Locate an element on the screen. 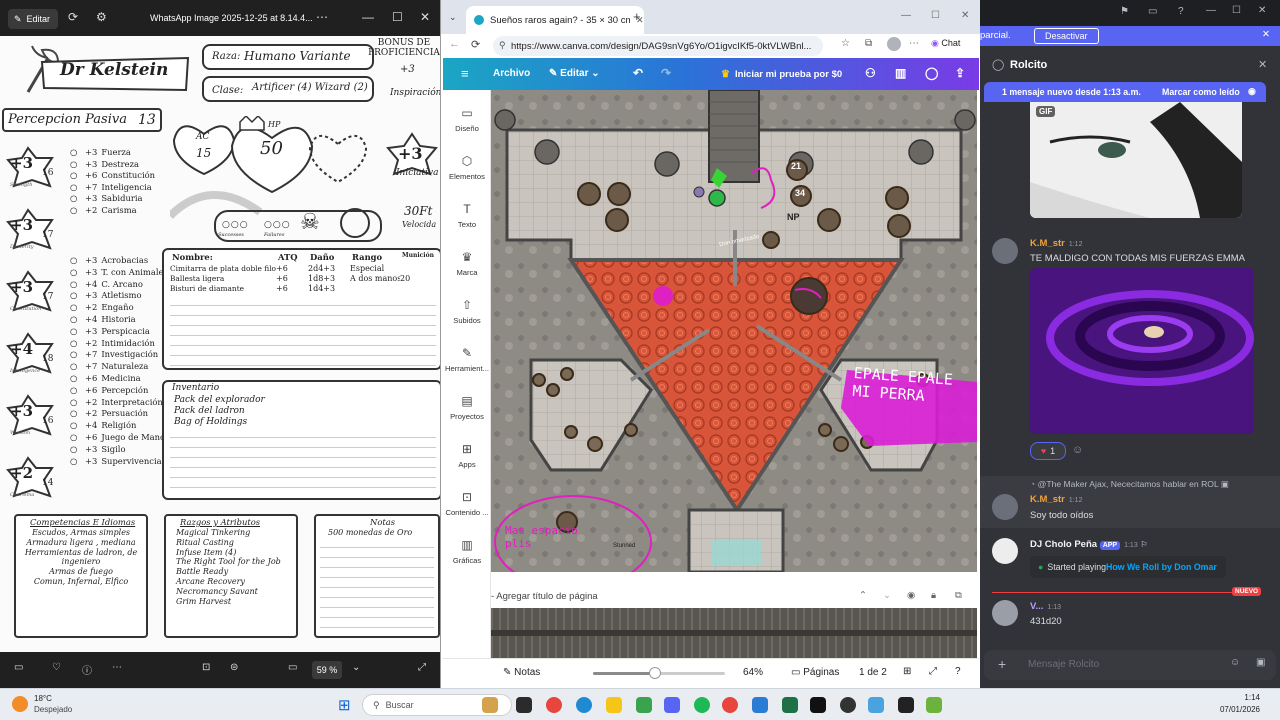 The image size is (1280, 720). sidebar-item-proyectos: ▤ Proyectos is located at coordinates (467, 407).